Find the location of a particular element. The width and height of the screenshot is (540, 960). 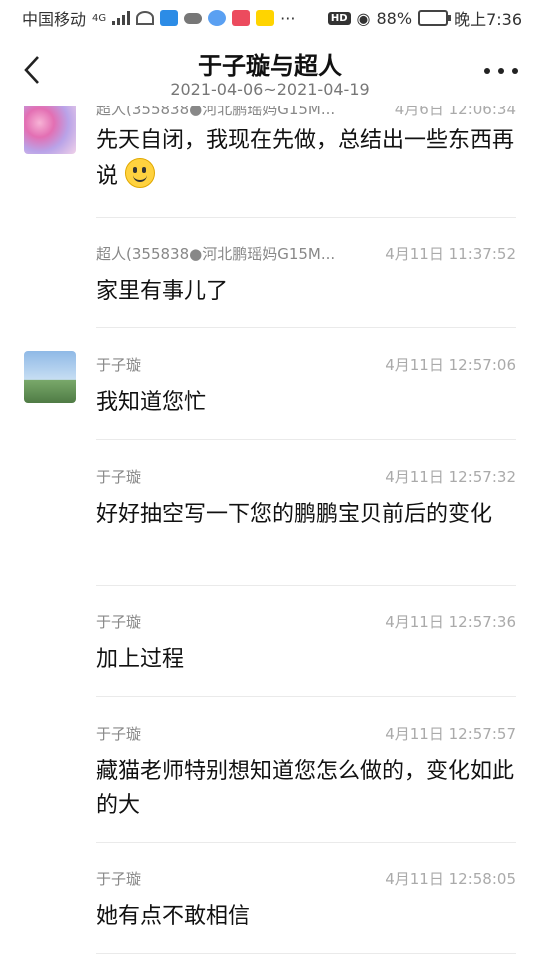

message-time: 4月11日 11:37:52 is located at coordinates (450, 254).